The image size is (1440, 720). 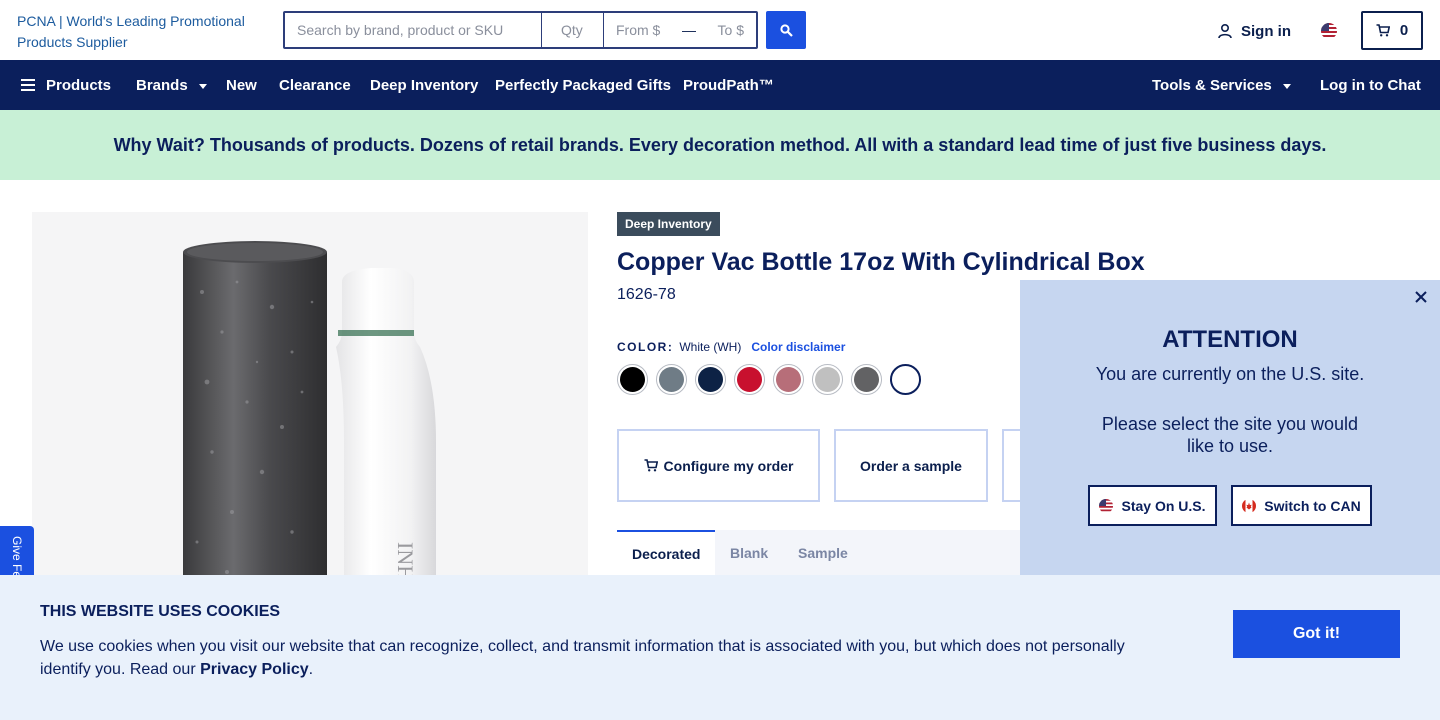 I want to click on nav-brands: Brands, so click(x=171, y=85).